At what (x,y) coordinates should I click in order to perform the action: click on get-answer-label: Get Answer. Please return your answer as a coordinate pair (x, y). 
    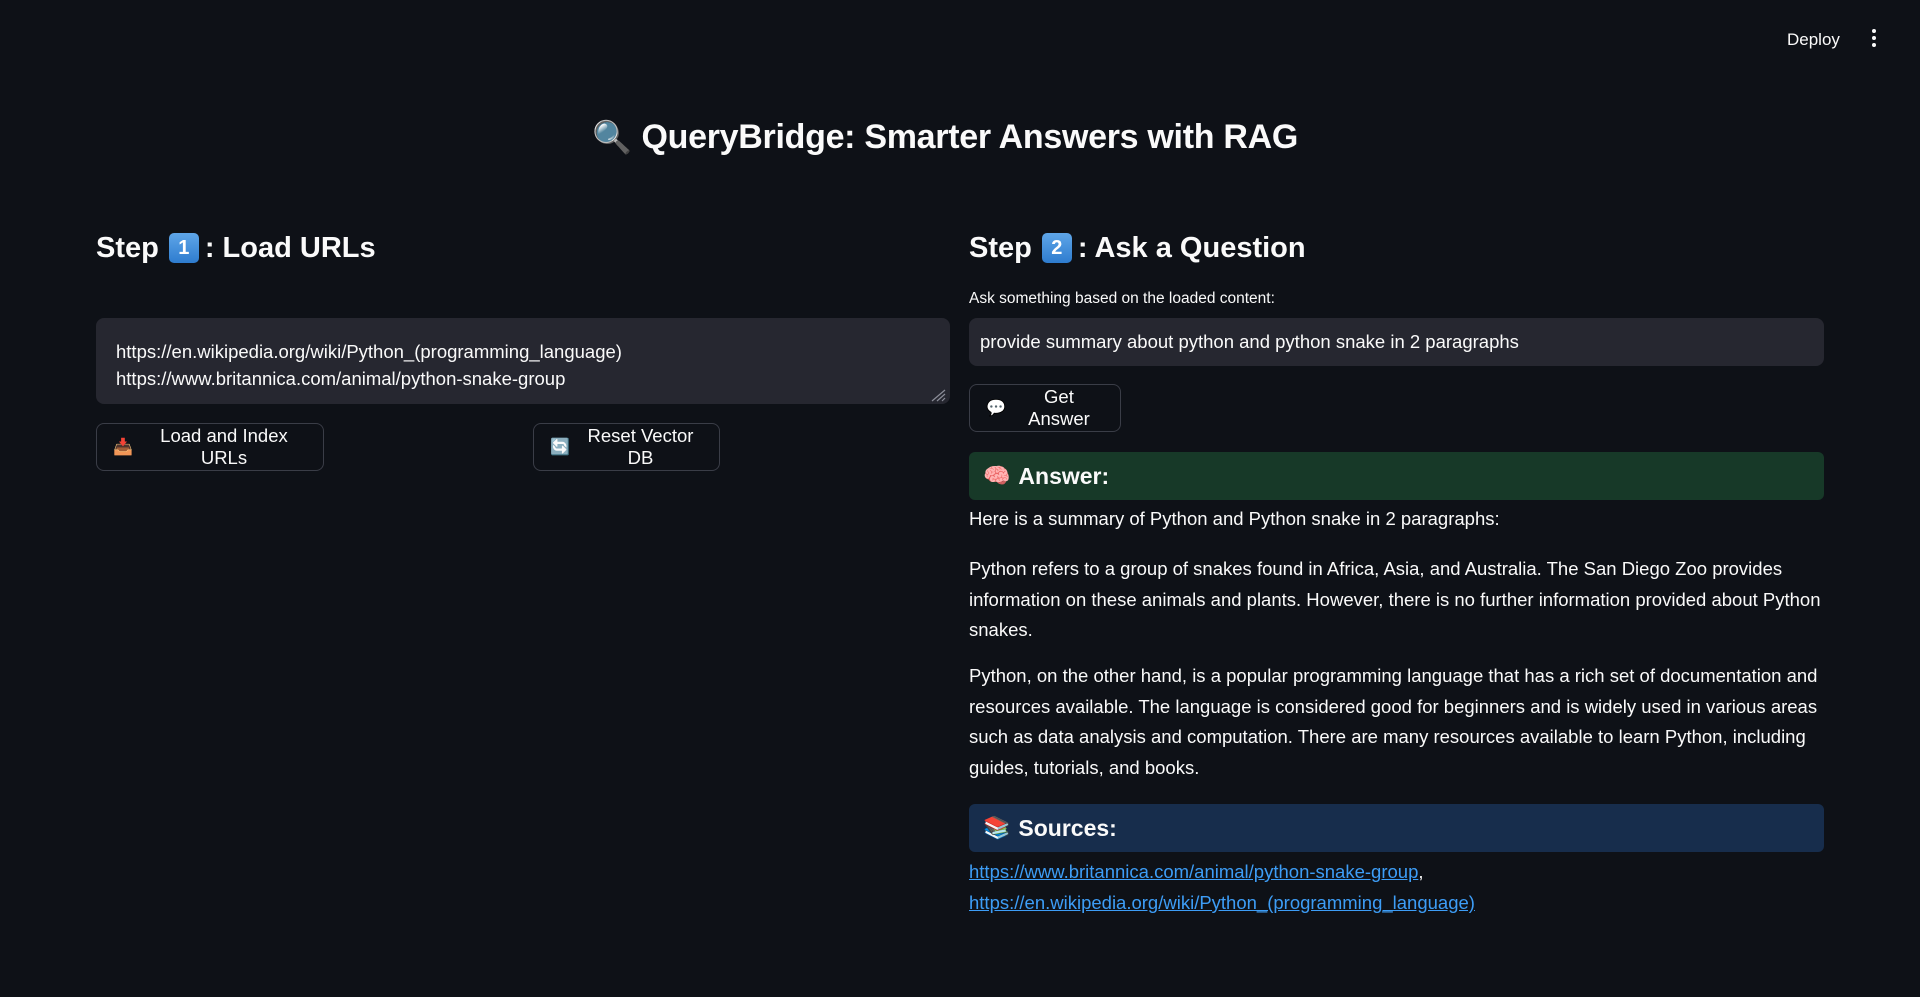
    Looking at the image, I should click on (1059, 407).